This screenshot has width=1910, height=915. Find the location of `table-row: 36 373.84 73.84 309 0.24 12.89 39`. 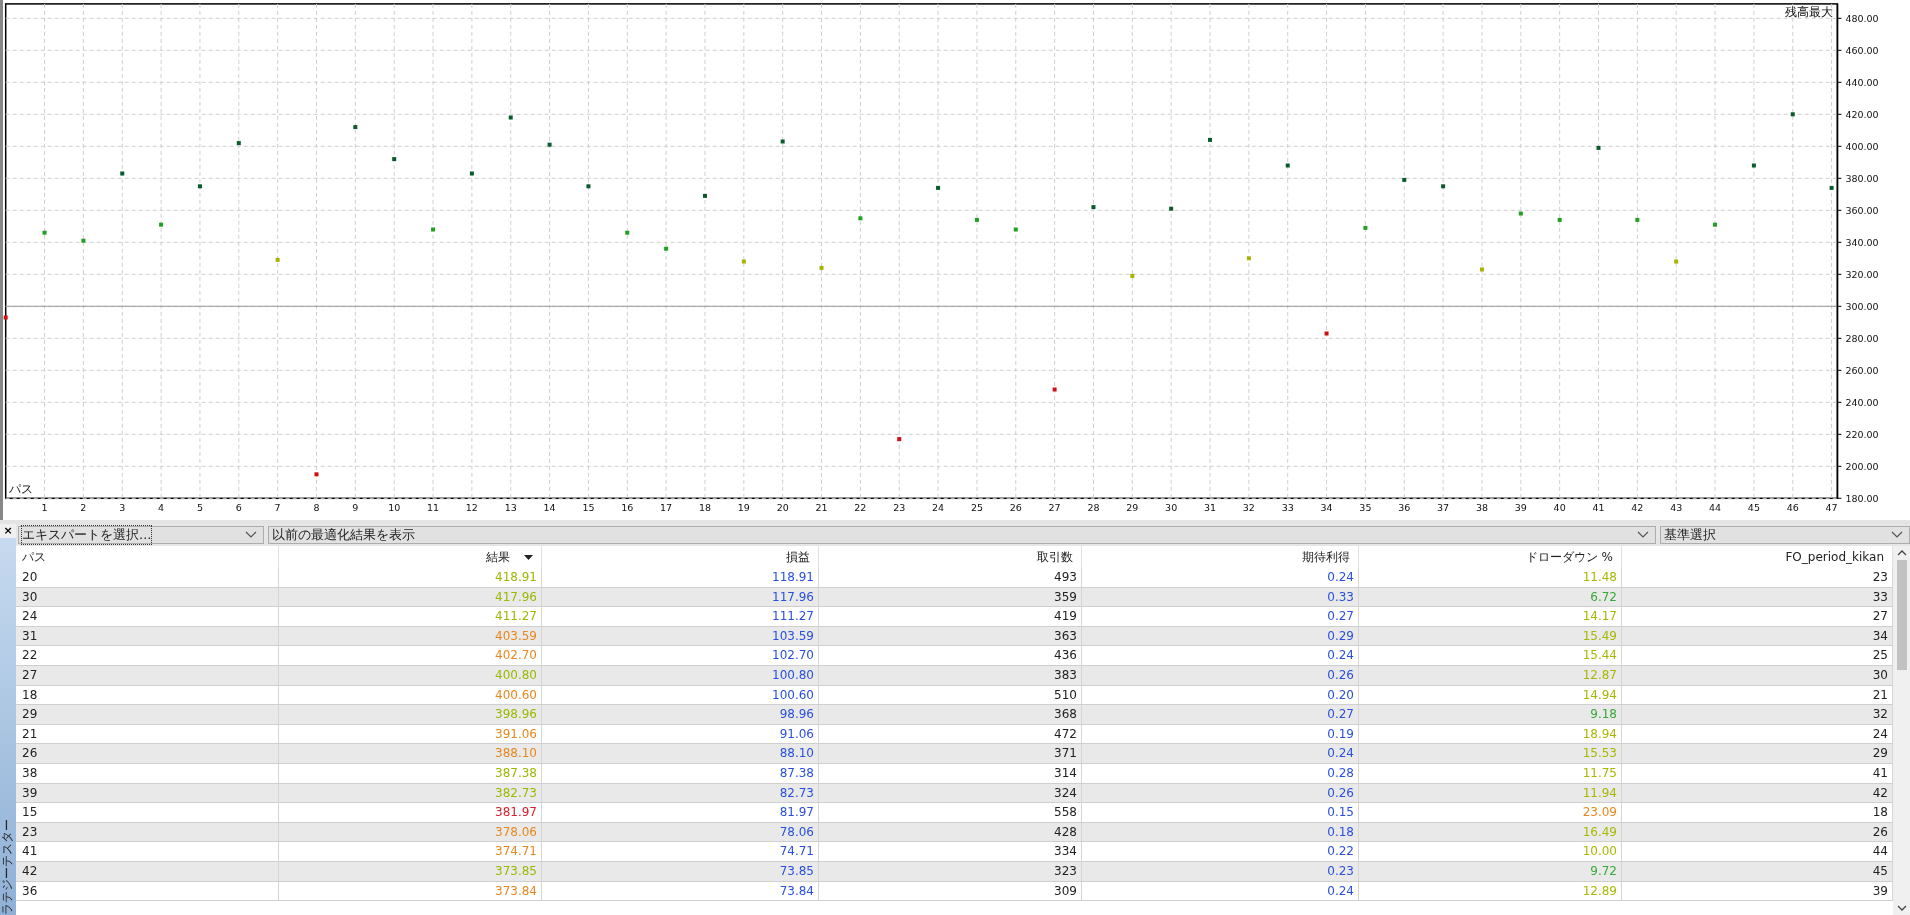

table-row: 36 373.84 73.84 309 0.24 12.89 39 is located at coordinates (954, 891).